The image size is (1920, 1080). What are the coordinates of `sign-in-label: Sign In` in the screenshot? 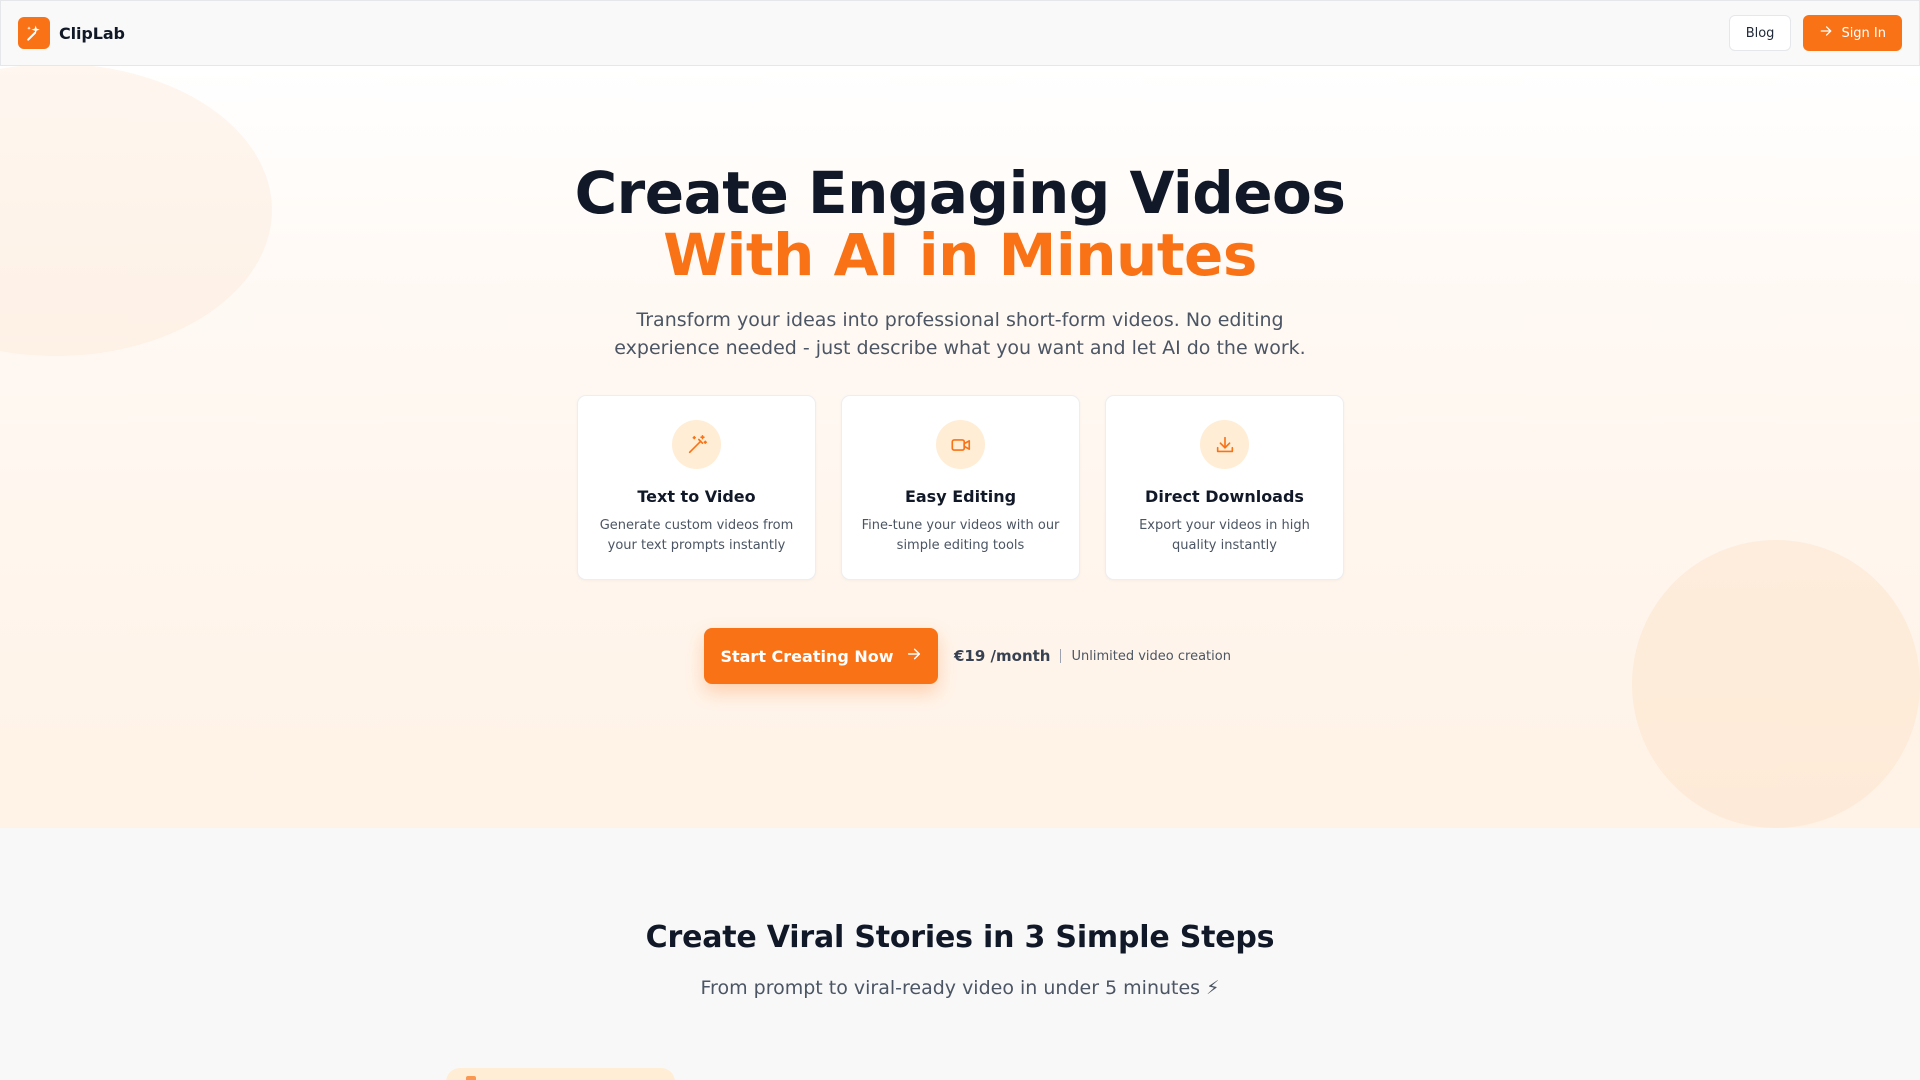 It's located at (1863, 33).